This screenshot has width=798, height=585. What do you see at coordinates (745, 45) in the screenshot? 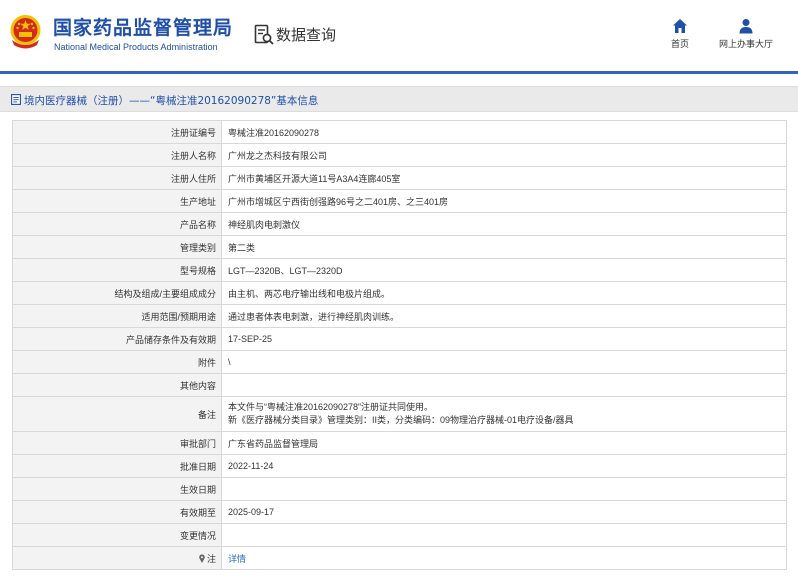
I see `nav-online-hall-label: 网上办事大厅` at bounding box center [745, 45].